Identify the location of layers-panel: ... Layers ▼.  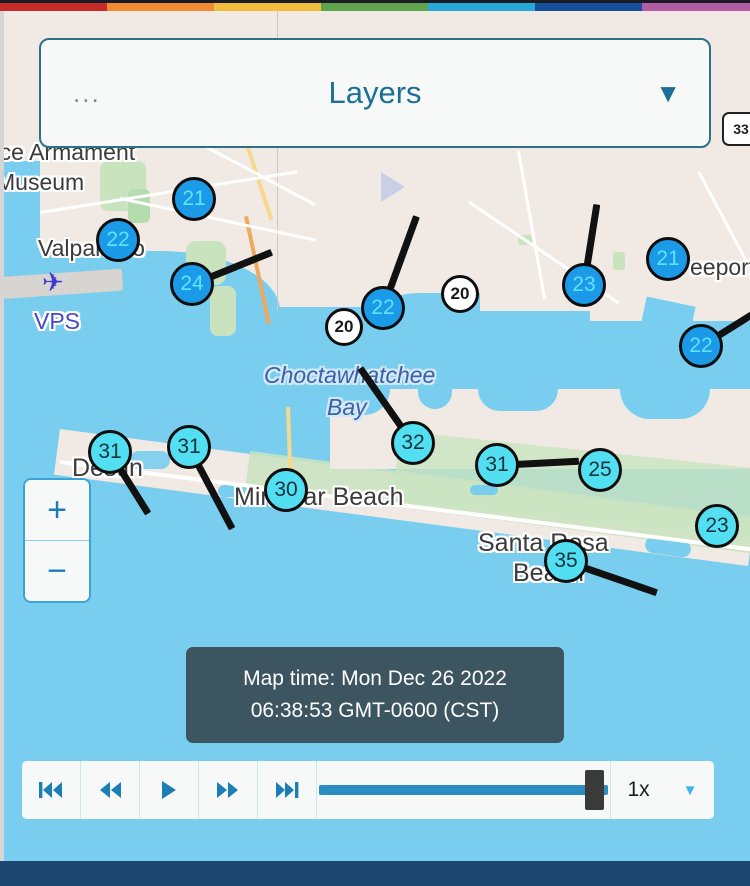
(375, 93).